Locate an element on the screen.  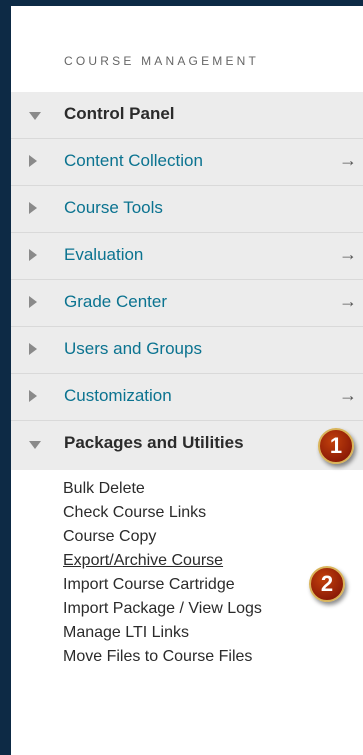
menu-item-packages-and-utilities: Packages and Utilities is located at coordinates (187, 444).